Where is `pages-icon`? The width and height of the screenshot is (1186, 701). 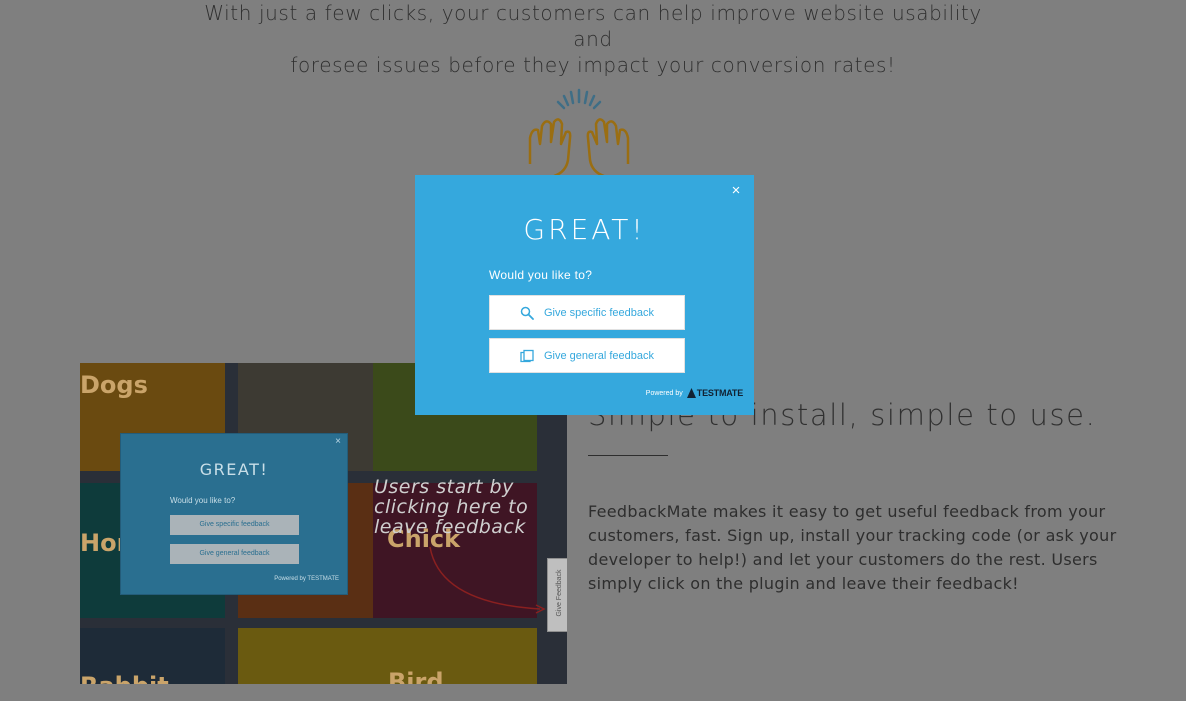 pages-icon is located at coordinates (527, 355).